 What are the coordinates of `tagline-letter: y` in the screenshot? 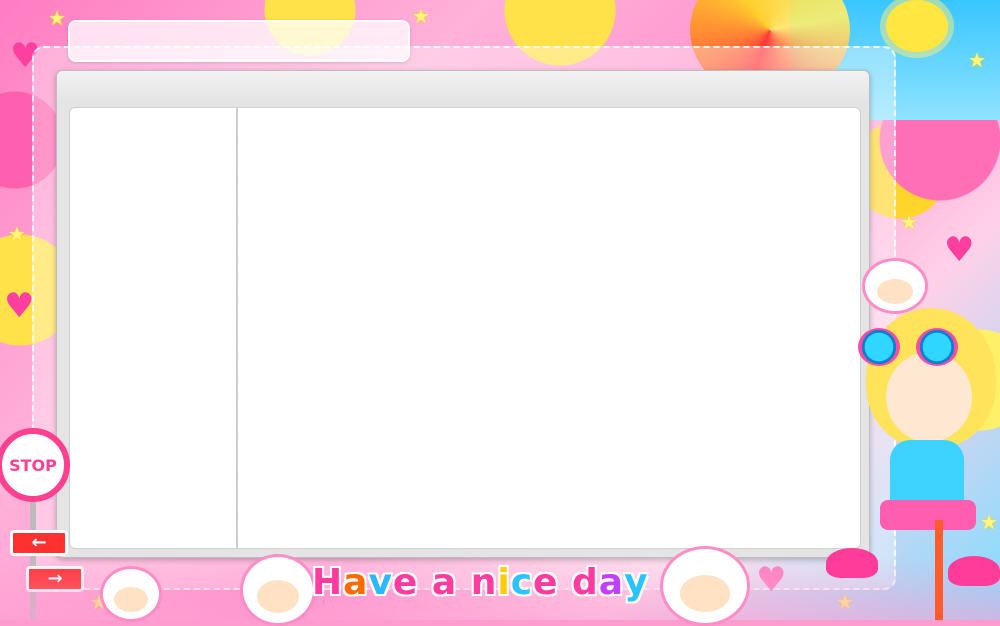 It's located at (636, 582).